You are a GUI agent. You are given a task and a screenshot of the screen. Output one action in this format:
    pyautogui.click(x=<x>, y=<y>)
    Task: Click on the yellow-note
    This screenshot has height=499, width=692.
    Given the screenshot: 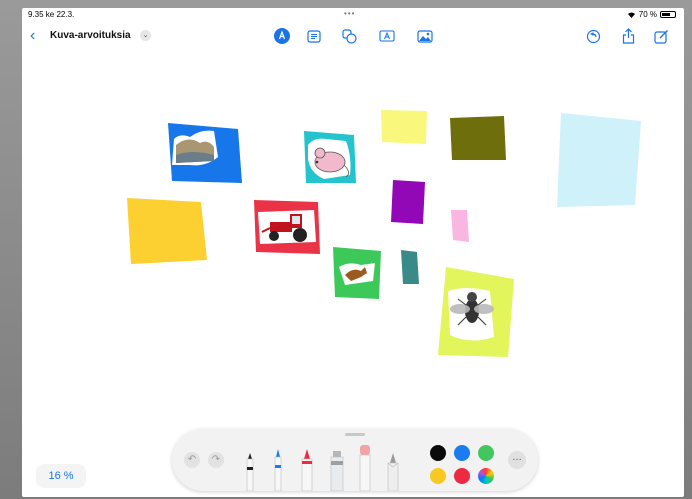 What is the action you would take?
    pyautogui.click(x=167, y=231)
    